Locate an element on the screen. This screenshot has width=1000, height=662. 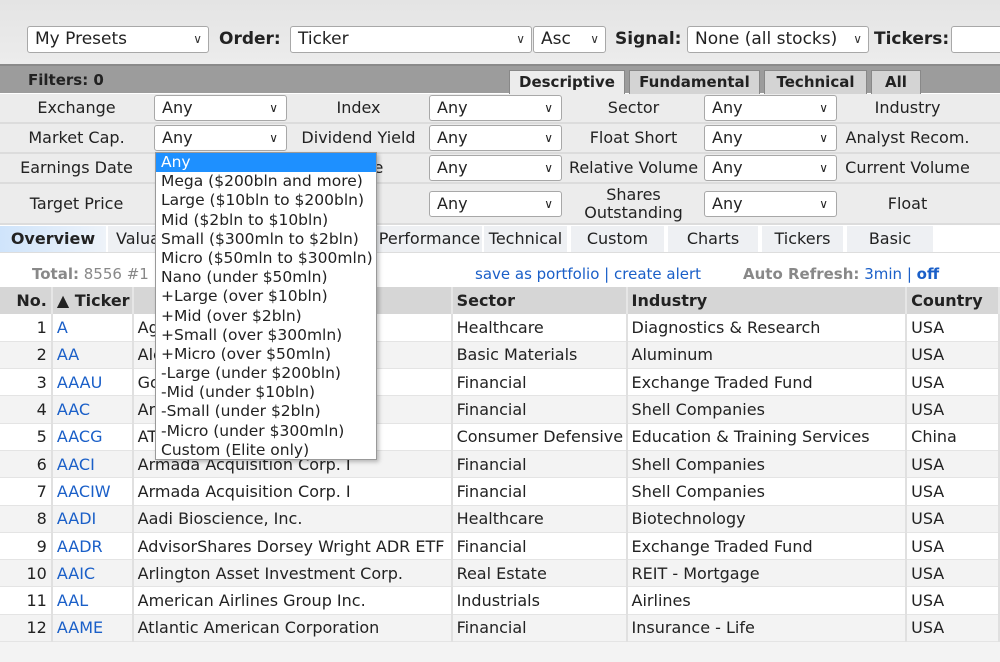
filter-label-shares-outstanding: Shares Outstanding is located at coordinates (633, 203).